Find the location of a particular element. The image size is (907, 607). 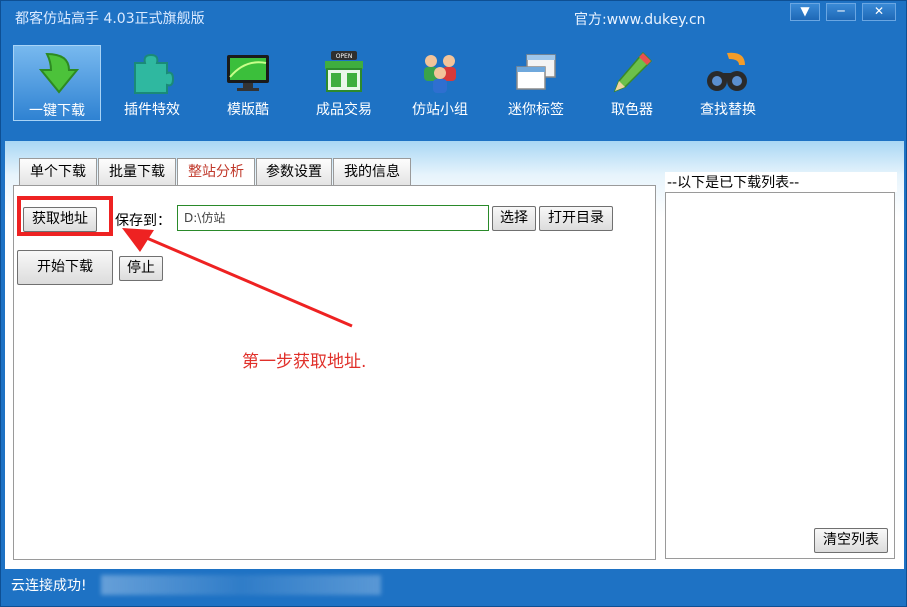

minimize-button: ─ is located at coordinates (841, 12).